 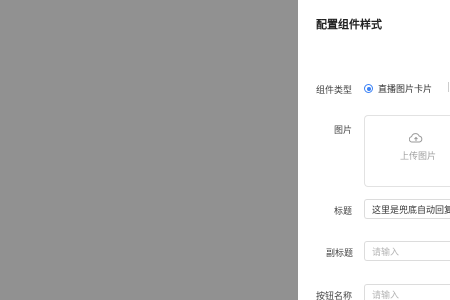 I want to click on radio-live-image-card: 直播图片卡片, so click(x=398, y=88).